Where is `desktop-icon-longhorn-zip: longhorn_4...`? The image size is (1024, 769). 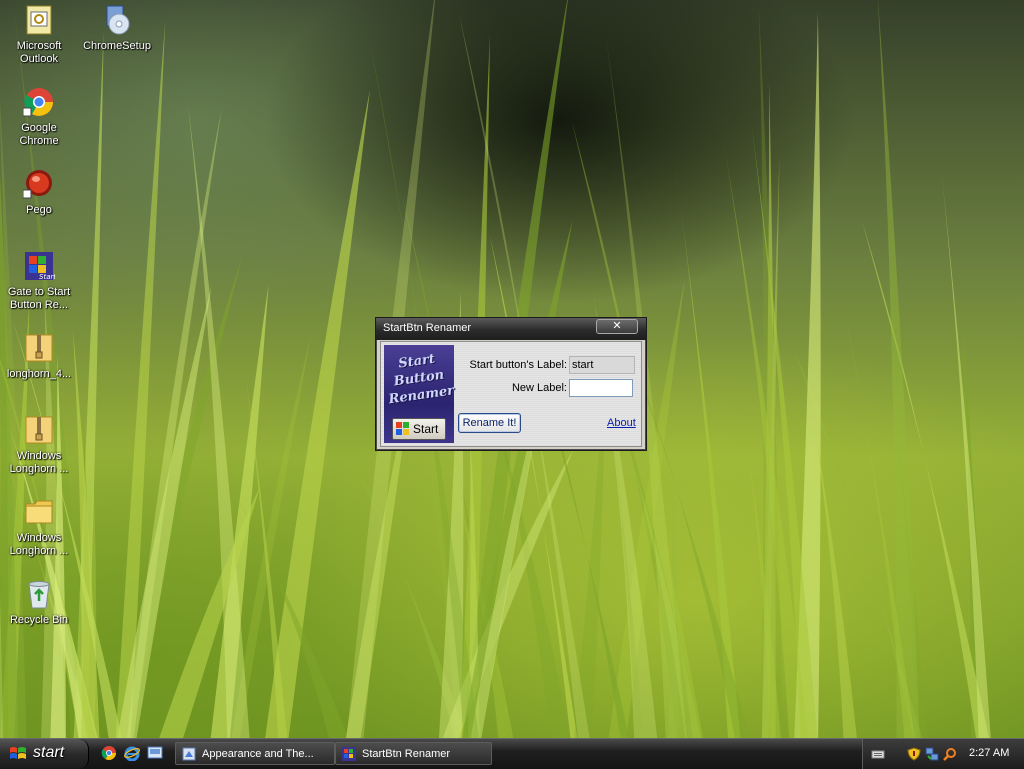 desktop-icon-longhorn-zip: longhorn_4... is located at coordinates (39, 356).